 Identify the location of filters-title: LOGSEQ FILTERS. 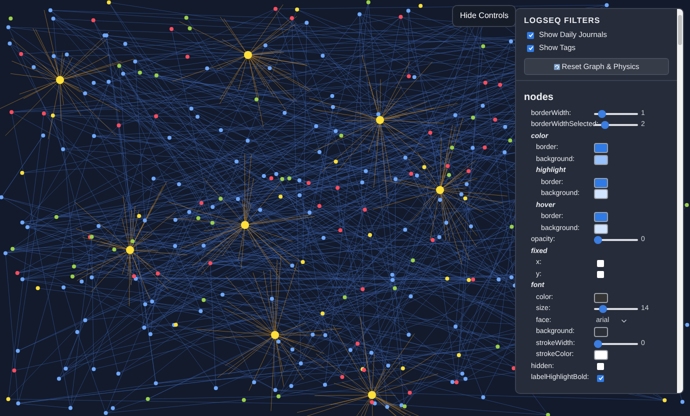
(563, 21).